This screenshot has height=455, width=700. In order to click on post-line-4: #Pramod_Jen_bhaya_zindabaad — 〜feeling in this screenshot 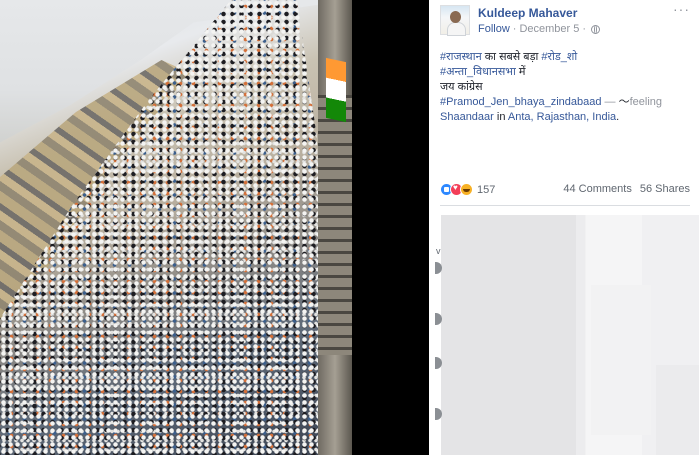, I will do `click(567, 102)`.